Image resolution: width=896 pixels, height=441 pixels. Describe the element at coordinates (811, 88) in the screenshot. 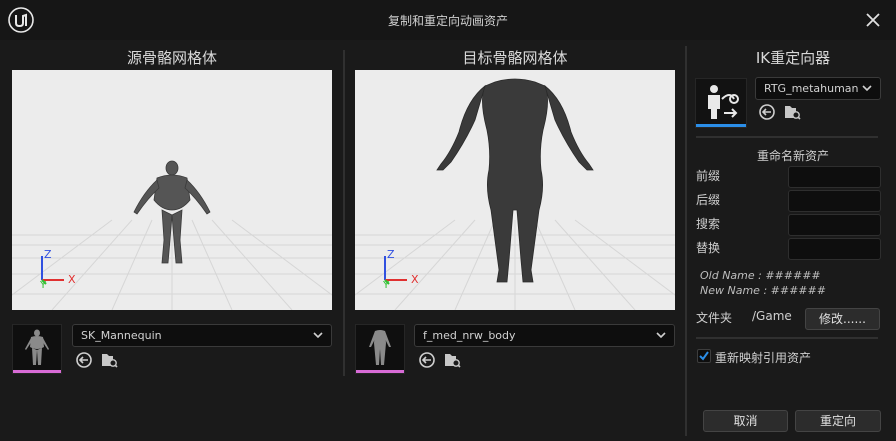

I see `ik-retargeter-name: RTG_metahuman` at that location.